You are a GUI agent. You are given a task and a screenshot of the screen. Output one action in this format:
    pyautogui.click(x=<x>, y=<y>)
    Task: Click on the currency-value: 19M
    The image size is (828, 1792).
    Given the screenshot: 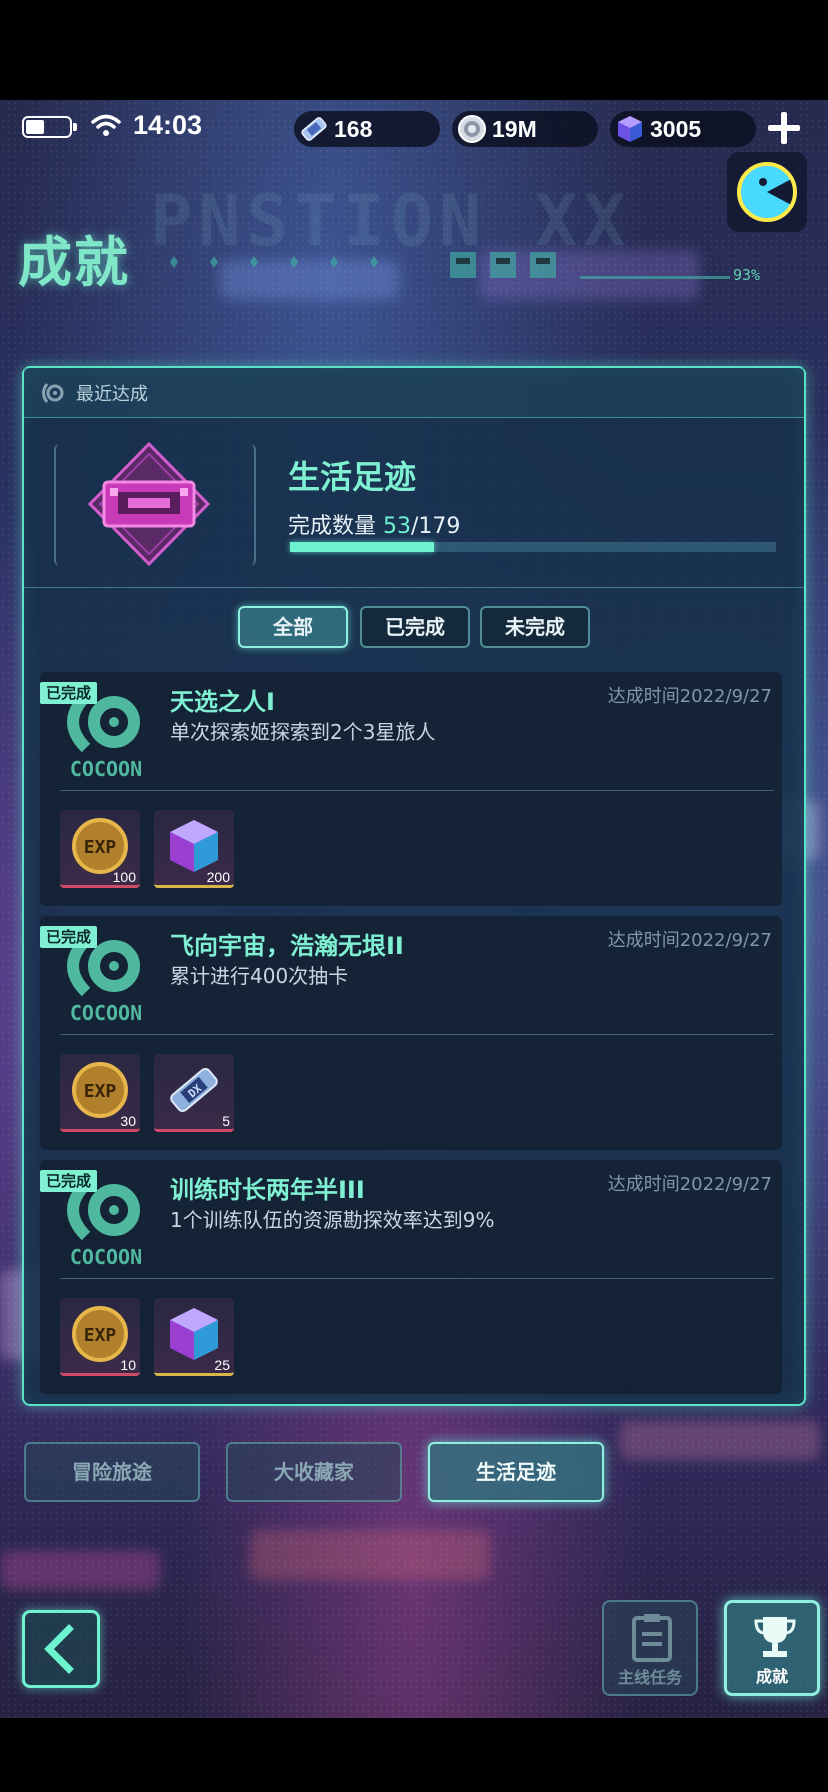 What is the action you would take?
    pyautogui.click(x=514, y=129)
    